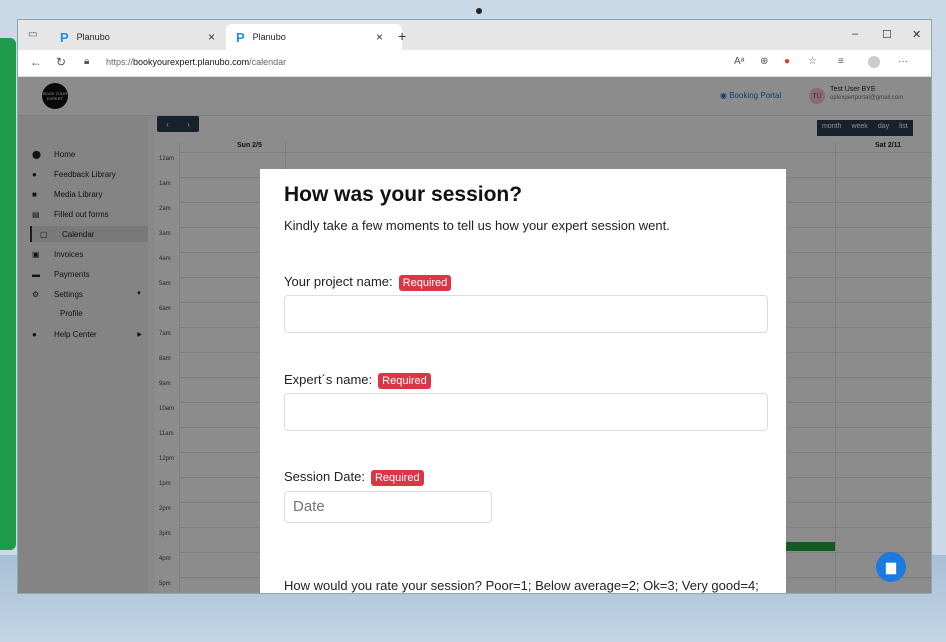 The image size is (946, 642). What do you see at coordinates (86, 61) in the screenshot?
I see `lock-icon: 🔒︎` at bounding box center [86, 61].